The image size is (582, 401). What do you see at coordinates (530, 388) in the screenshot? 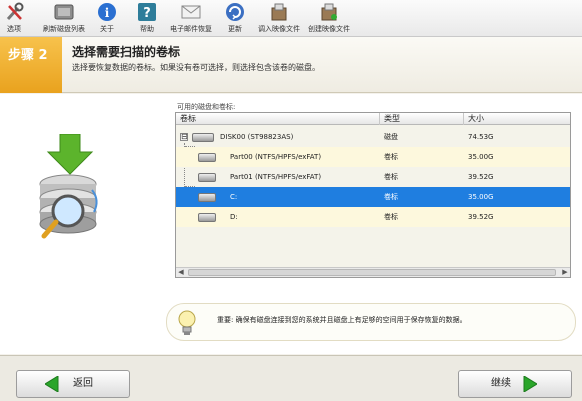
I see `next-arrow-icon` at bounding box center [530, 388].